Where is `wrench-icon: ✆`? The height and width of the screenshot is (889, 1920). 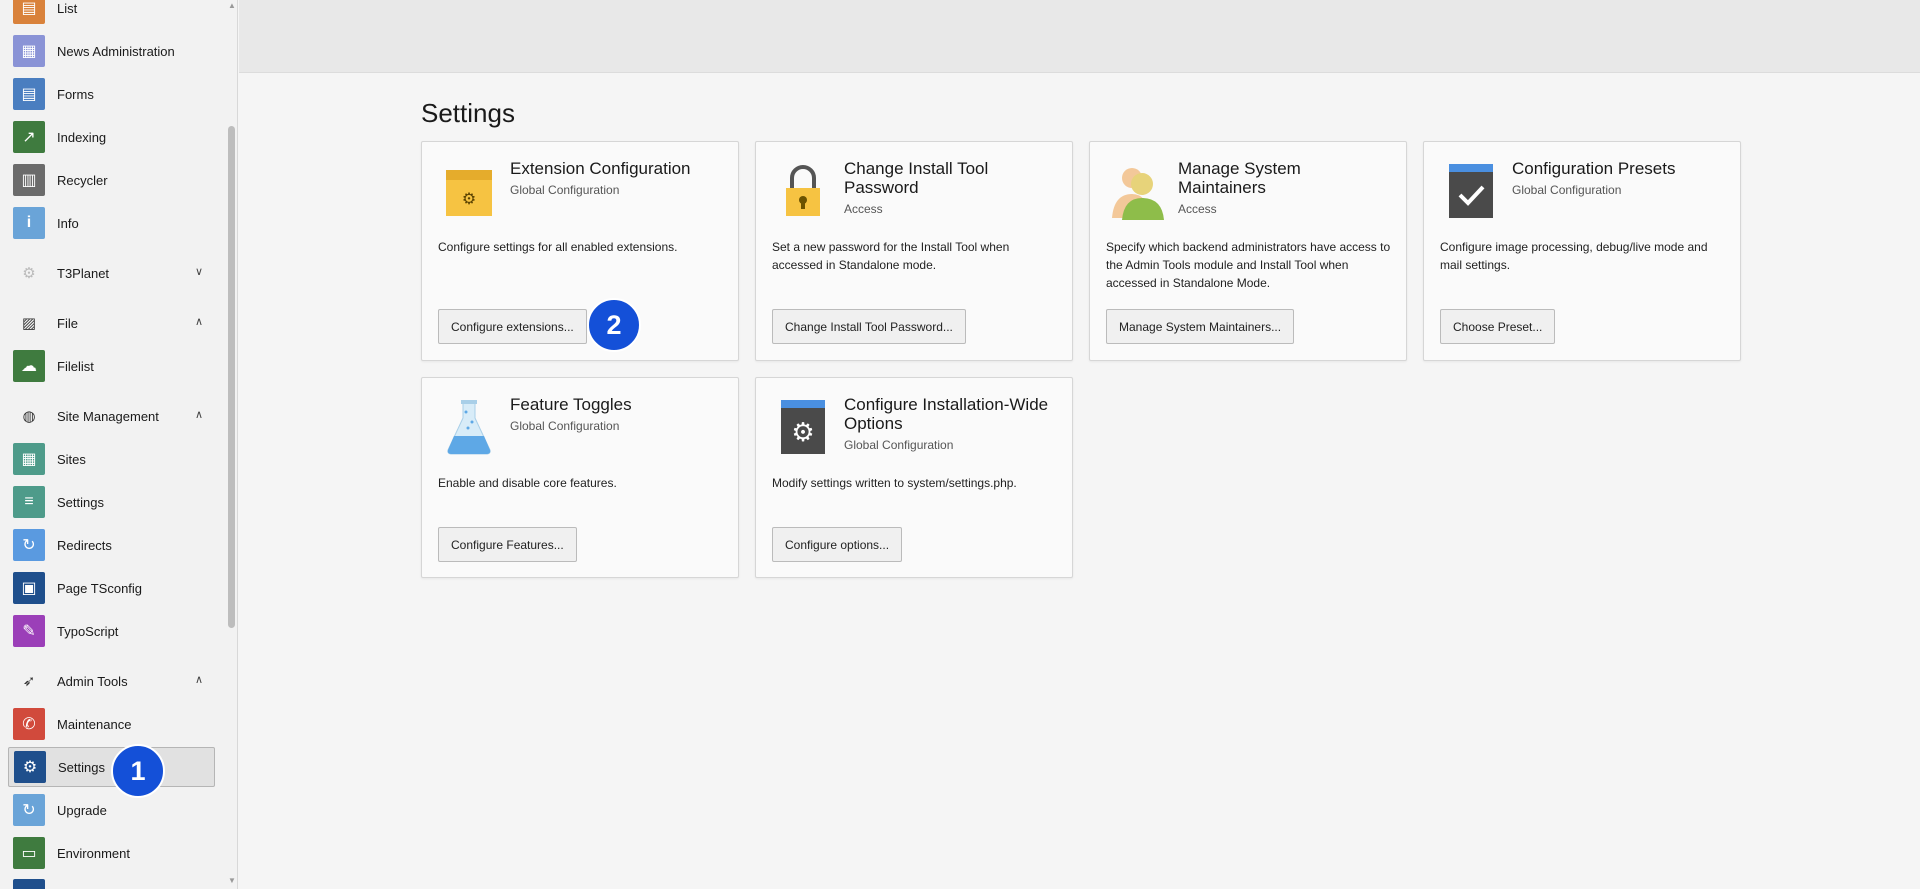
wrench-icon: ✆ is located at coordinates (29, 724).